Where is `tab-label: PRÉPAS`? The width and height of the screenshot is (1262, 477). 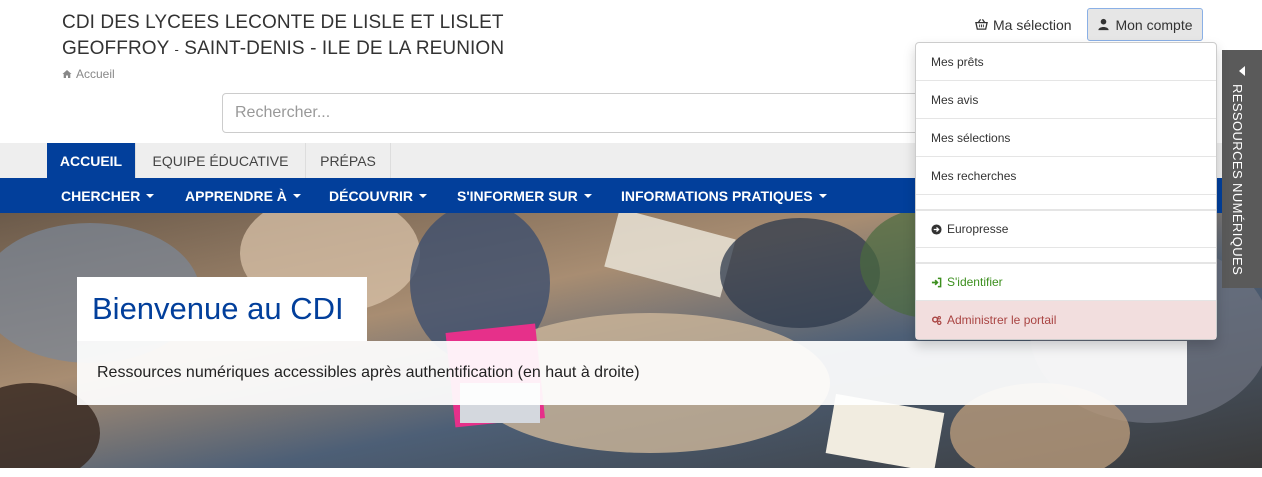 tab-label: PRÉPAS is located at coordinates (348, 160).